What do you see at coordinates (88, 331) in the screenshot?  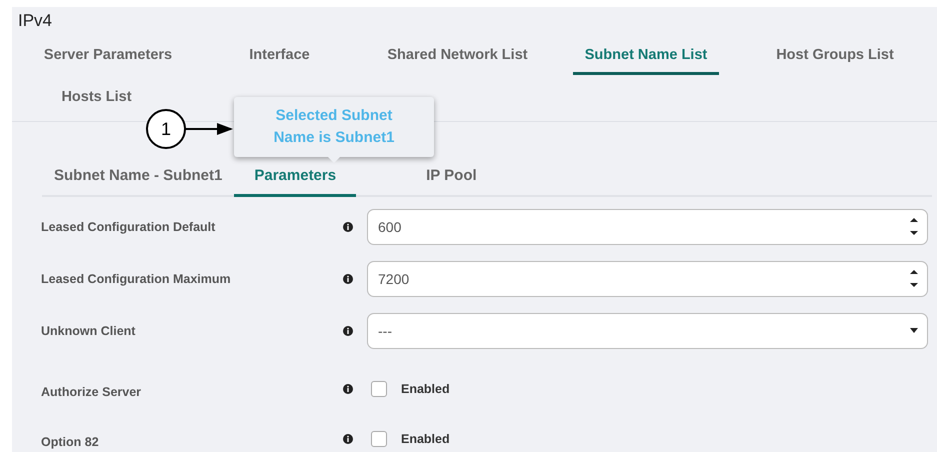 I see `field-label: Unknown Client` at bounding box center [88, 331].